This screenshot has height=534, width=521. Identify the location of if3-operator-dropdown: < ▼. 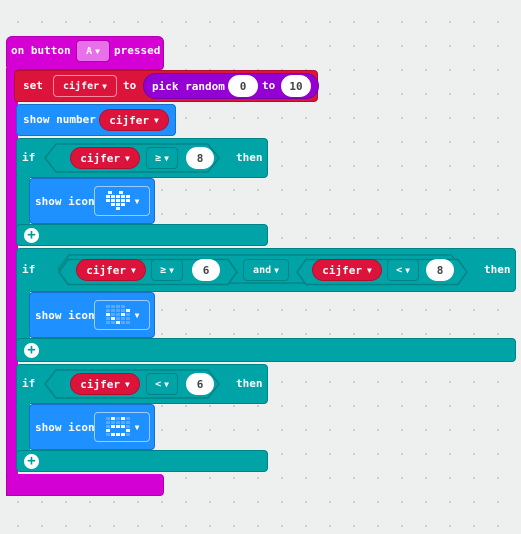
(162, 384).